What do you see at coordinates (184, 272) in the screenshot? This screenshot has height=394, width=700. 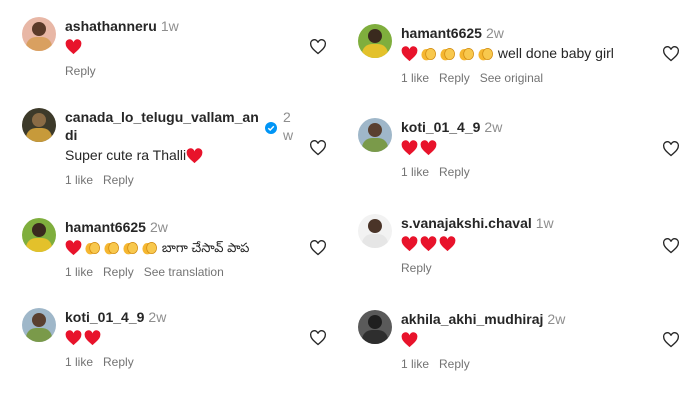 I see `see-translation-link: See translation` at bounding box center [184, 272].